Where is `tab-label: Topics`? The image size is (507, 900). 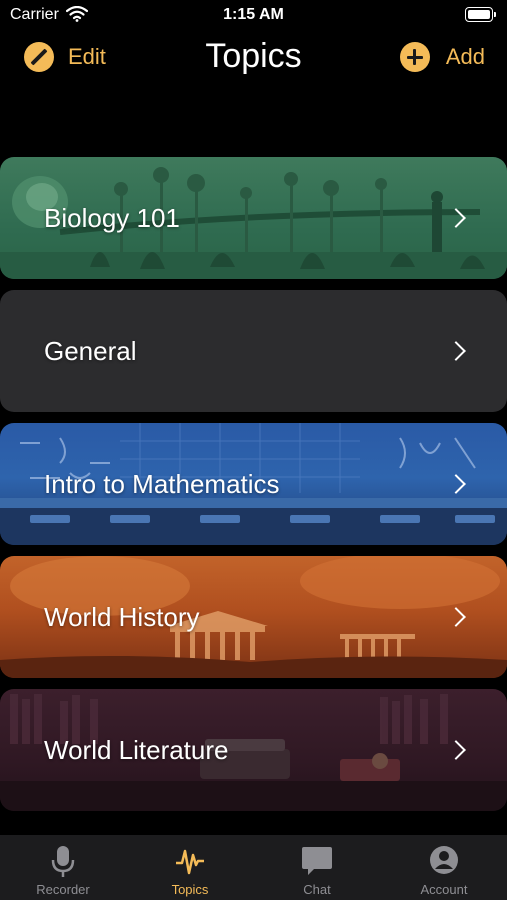
tab-label: Topics is located at coordinates (190, 889).